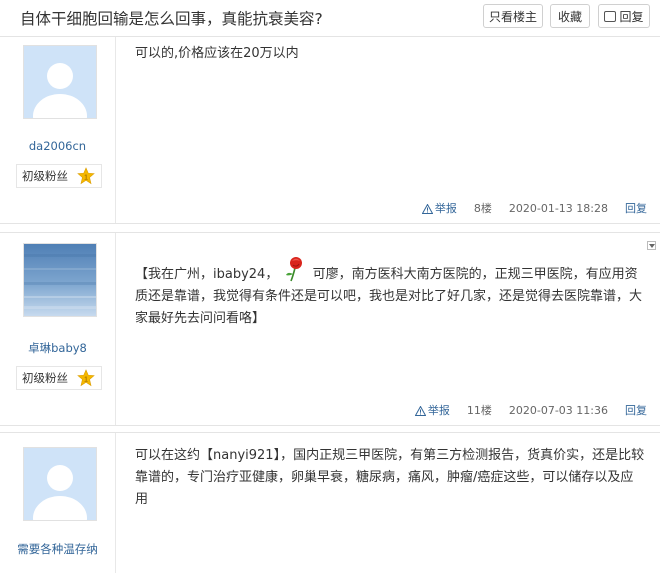 The image size is (660, 573). I want to click on username: 需要各种温存纳, so click(57, 549).